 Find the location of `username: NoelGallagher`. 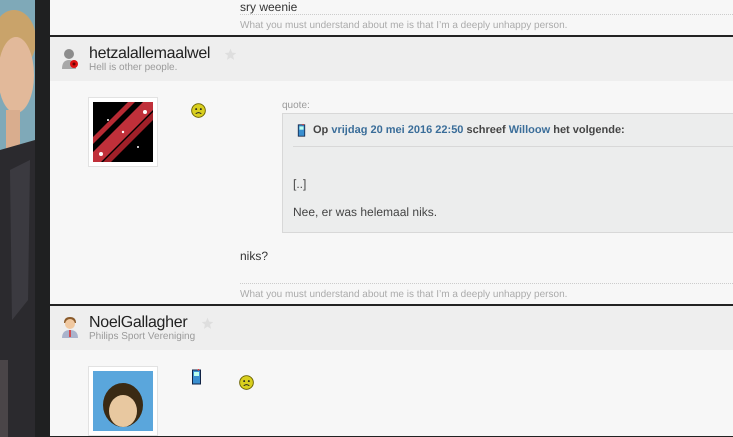

username: NoelGallagher is located at coordinates (138, 323).